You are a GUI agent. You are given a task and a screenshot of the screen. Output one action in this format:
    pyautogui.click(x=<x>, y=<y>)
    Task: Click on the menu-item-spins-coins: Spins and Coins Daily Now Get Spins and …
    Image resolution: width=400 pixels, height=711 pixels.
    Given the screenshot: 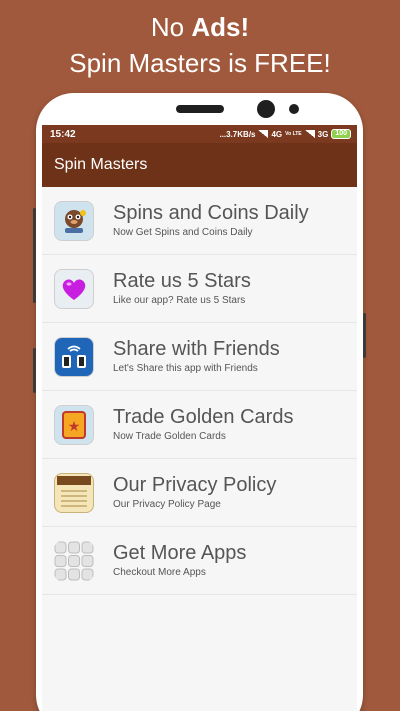 What is the action you would take?
    pyautogui.click(x=199, y=221)
    